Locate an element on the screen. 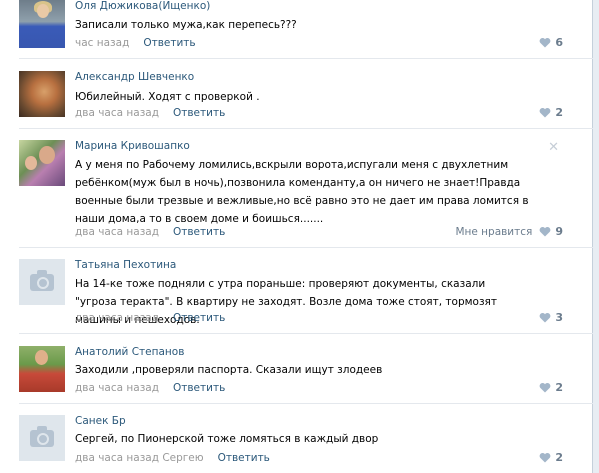 This screenshot has height=473, width=599. comment-text: Юбилейный. Ходят с проверкой . is located at coordinates (167, 97).